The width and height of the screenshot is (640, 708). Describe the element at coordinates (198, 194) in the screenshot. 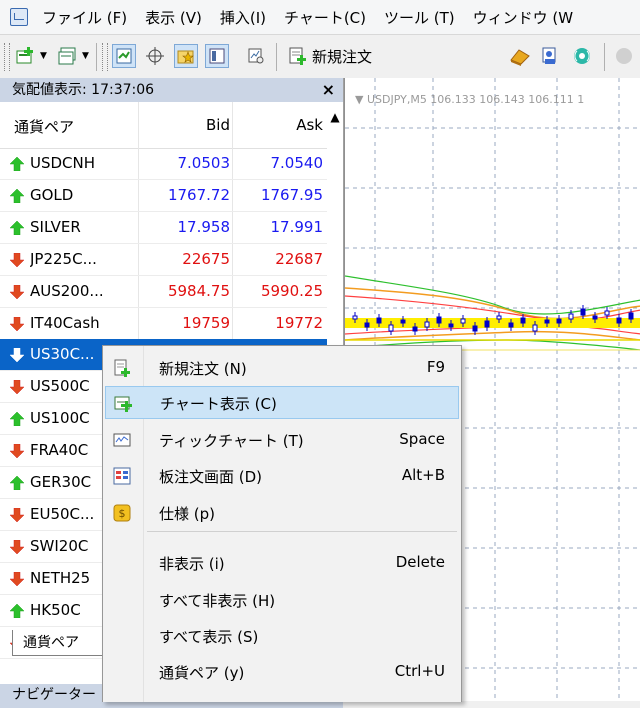

I see `bid-value: 1767.72` at that location.